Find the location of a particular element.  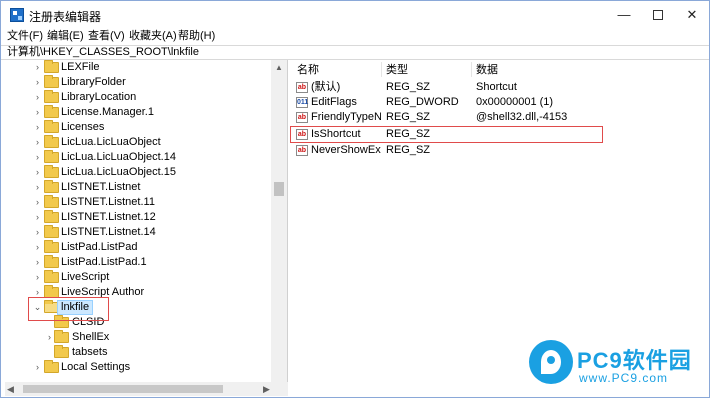

tree-item-label: Licenses is located at coordinates (83, 127).